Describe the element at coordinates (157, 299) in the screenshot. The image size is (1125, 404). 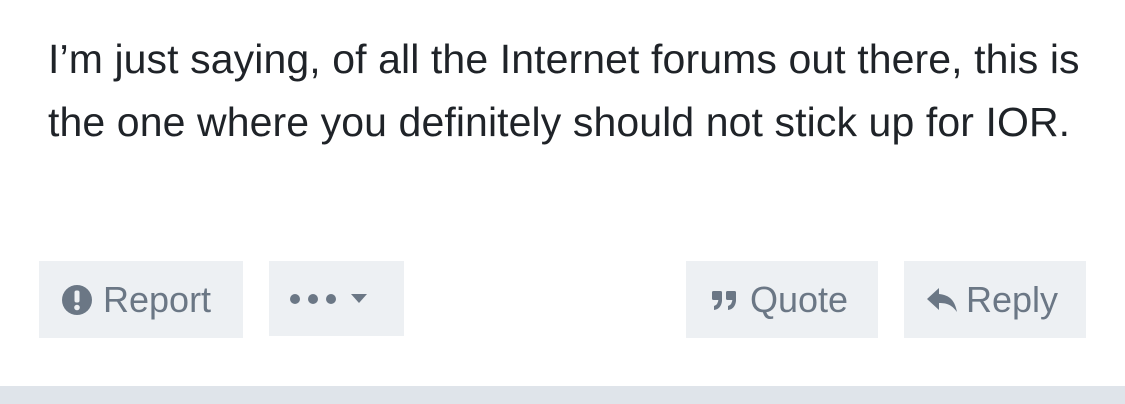
I see `report-button-label: Report` at that location.